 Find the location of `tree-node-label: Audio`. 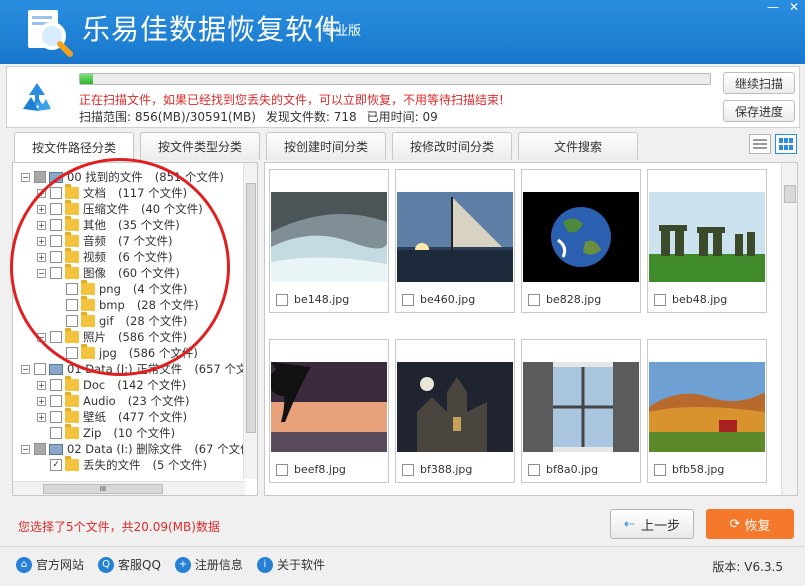

tree-node-label: Audio is located at coordinates (99, 401).